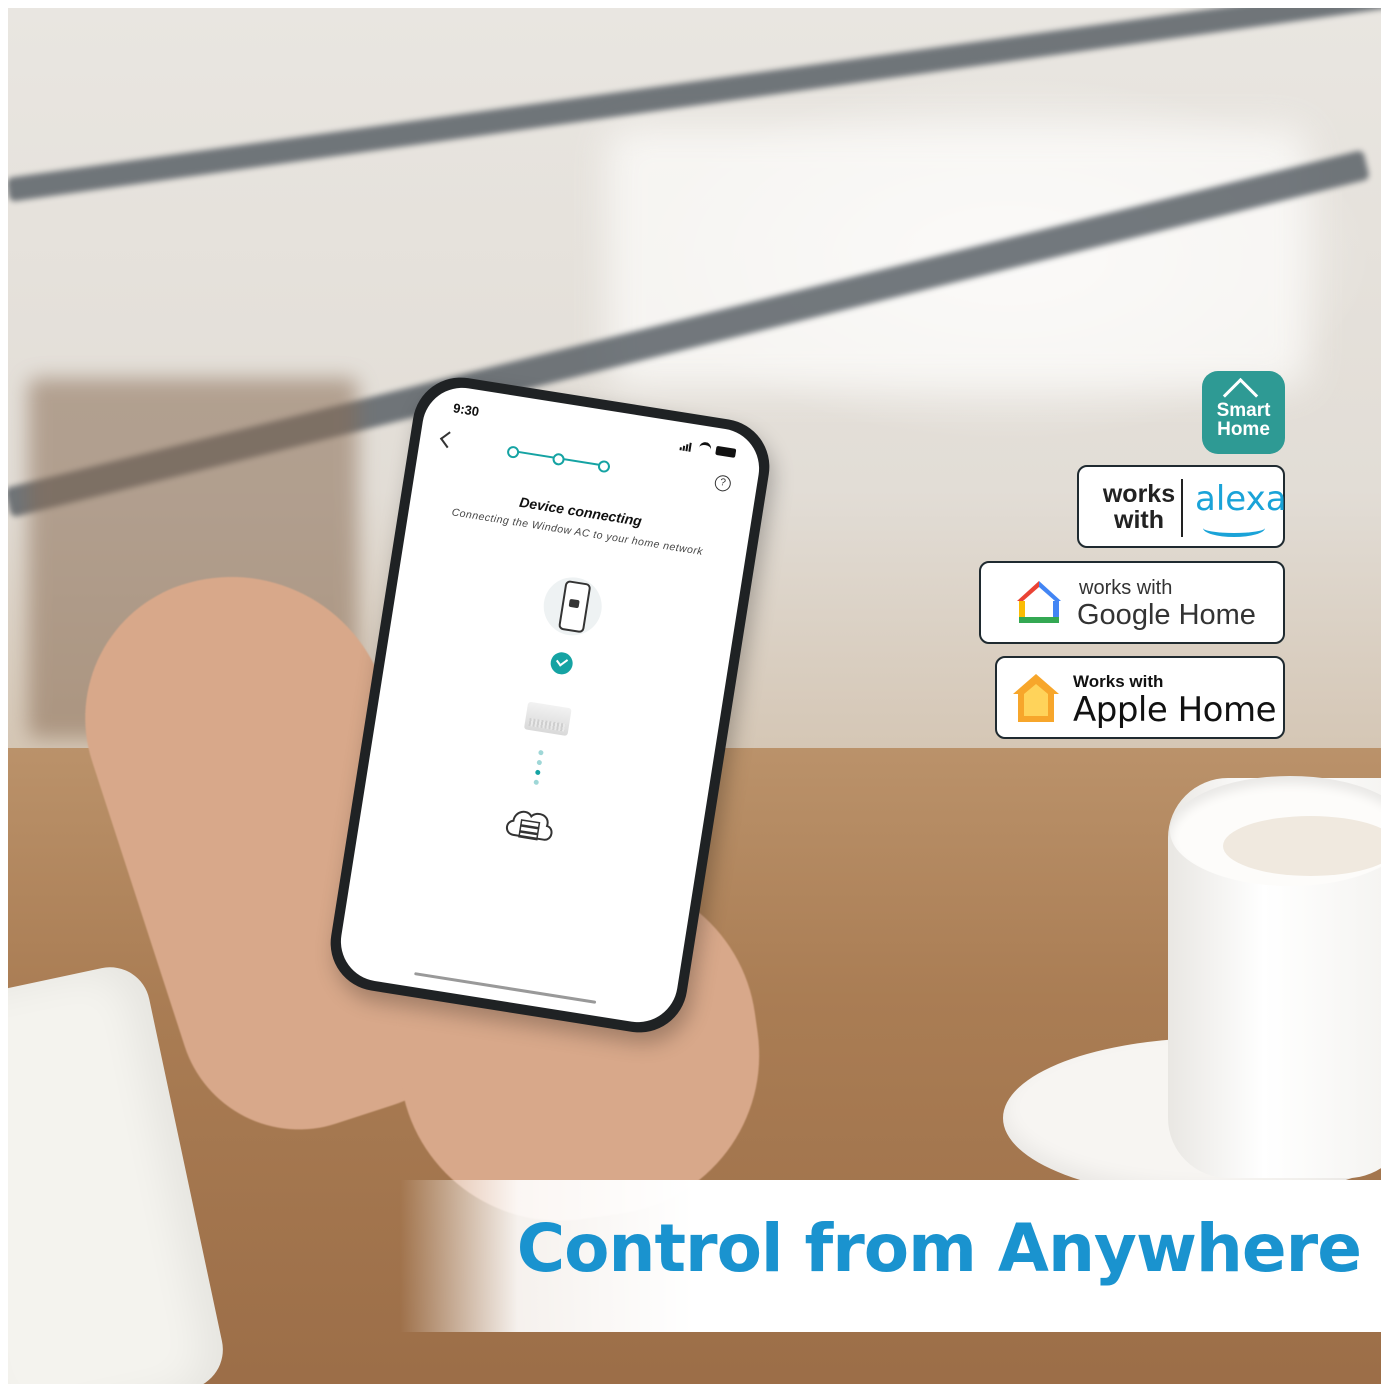 Image resolution: width=1381 pixels, height=1384 pixels. I want to click on progress-stepper, so click(558, 459).